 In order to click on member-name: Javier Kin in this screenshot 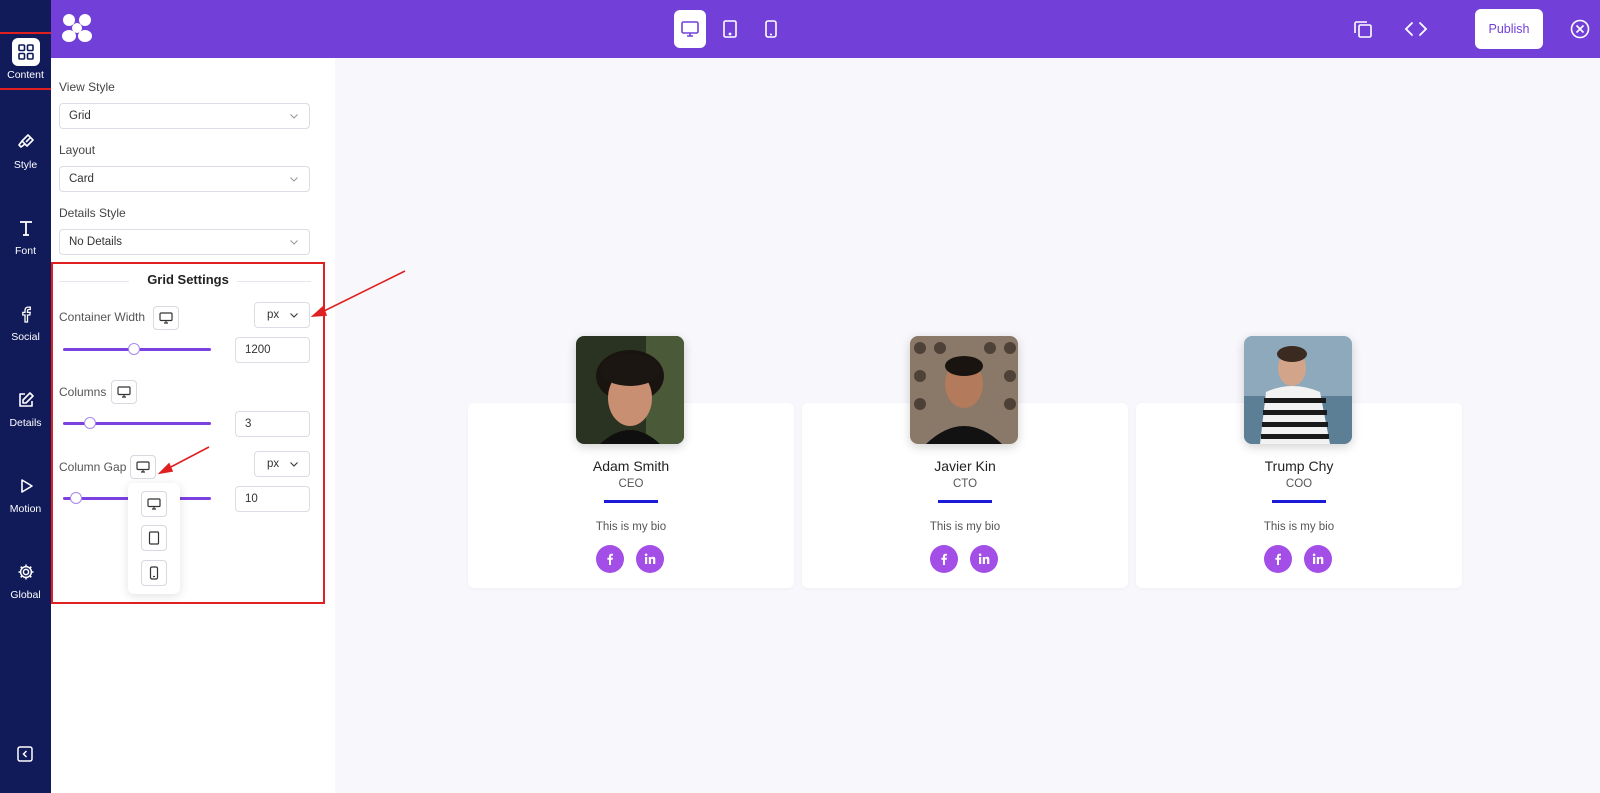, I will do `click(965, 466)`.